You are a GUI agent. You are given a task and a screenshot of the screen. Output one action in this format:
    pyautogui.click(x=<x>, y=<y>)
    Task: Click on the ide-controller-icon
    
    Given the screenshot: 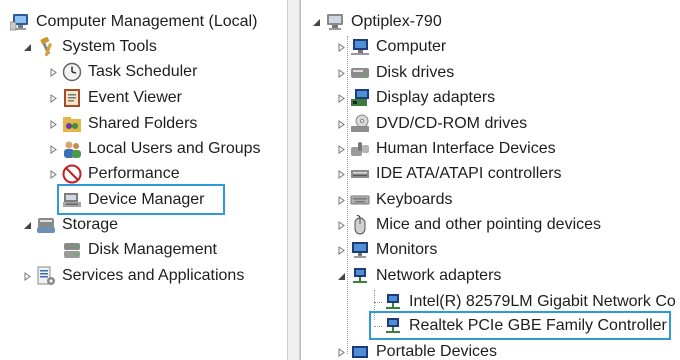 What is the action you would take?
    pyautogui.click(x=360, y=174)
    